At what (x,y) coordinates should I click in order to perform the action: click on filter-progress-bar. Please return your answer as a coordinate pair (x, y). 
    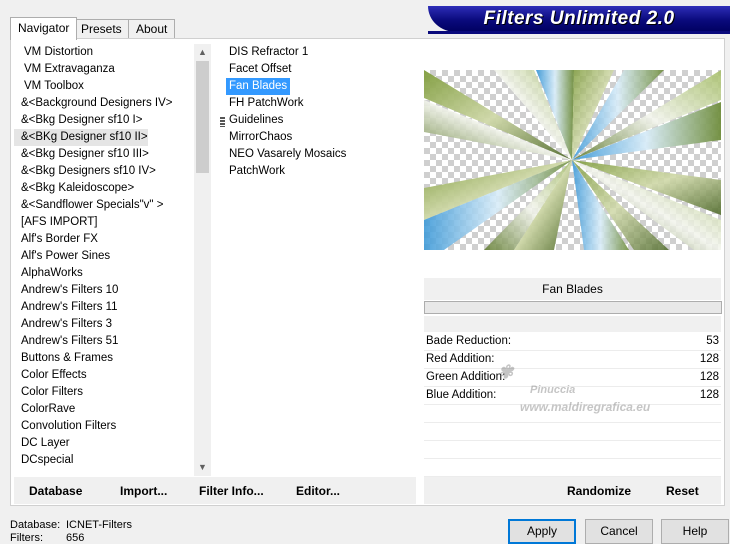
    Looking at the image, I should click on (573, 307).